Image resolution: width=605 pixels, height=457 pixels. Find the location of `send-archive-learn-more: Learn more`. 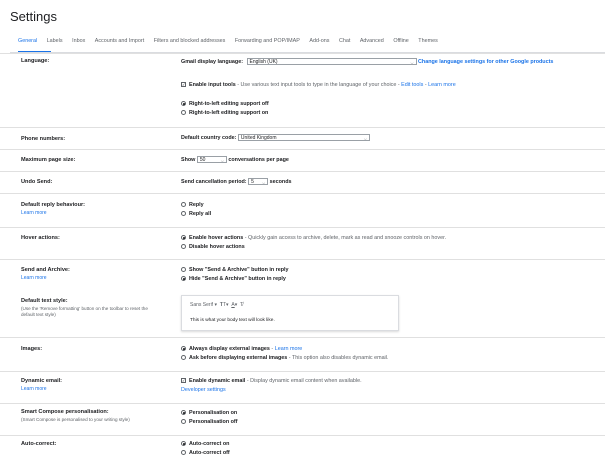

send-archive-learn-more: Learn more is located at coordinates (34, 278).